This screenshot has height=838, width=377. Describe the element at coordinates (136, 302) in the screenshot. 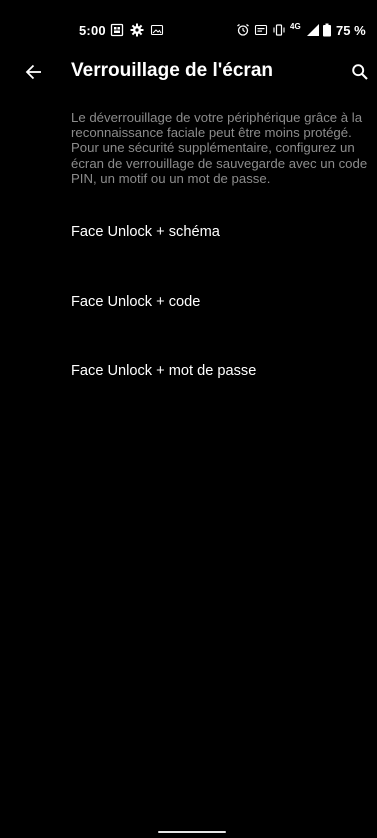

I see `option-label: Face Unlock + code` at that location.